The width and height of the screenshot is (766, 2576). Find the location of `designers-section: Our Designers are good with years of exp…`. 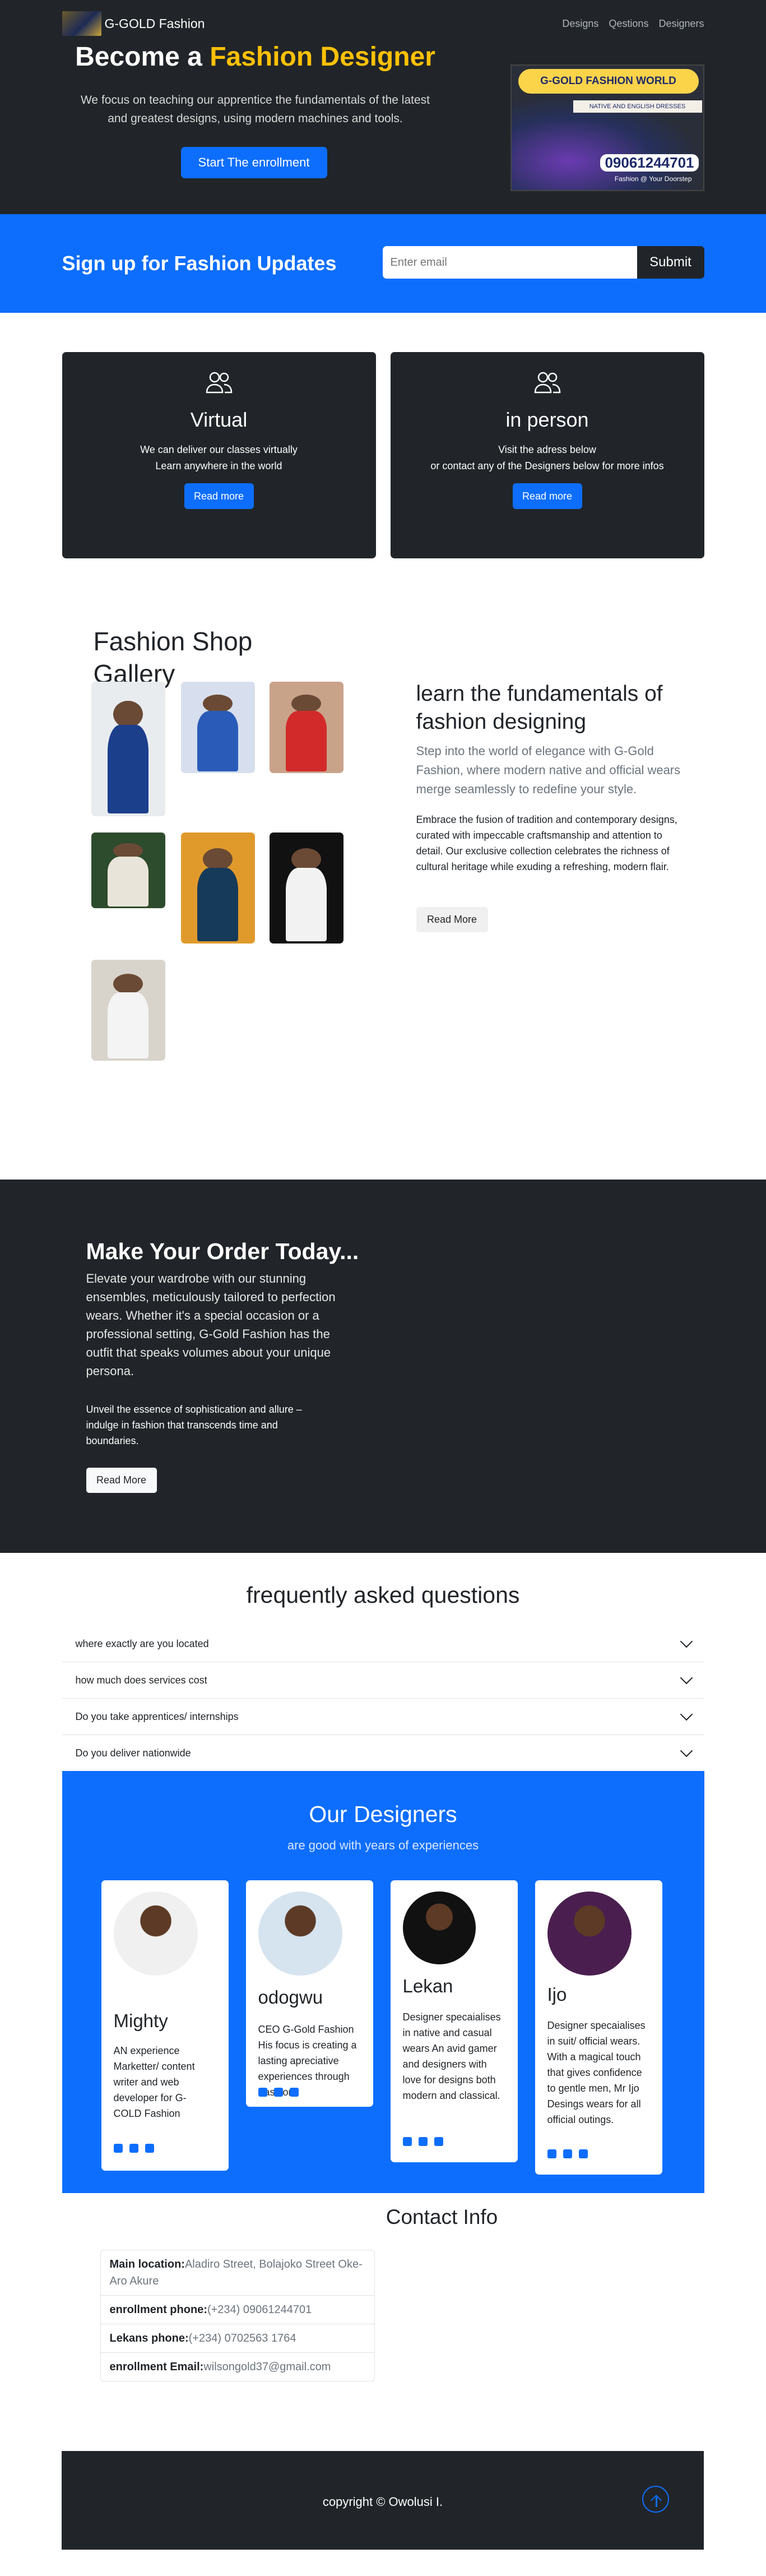

designers-section: Our Designers are good with years of exp… is located at coordinates (383, 1982).